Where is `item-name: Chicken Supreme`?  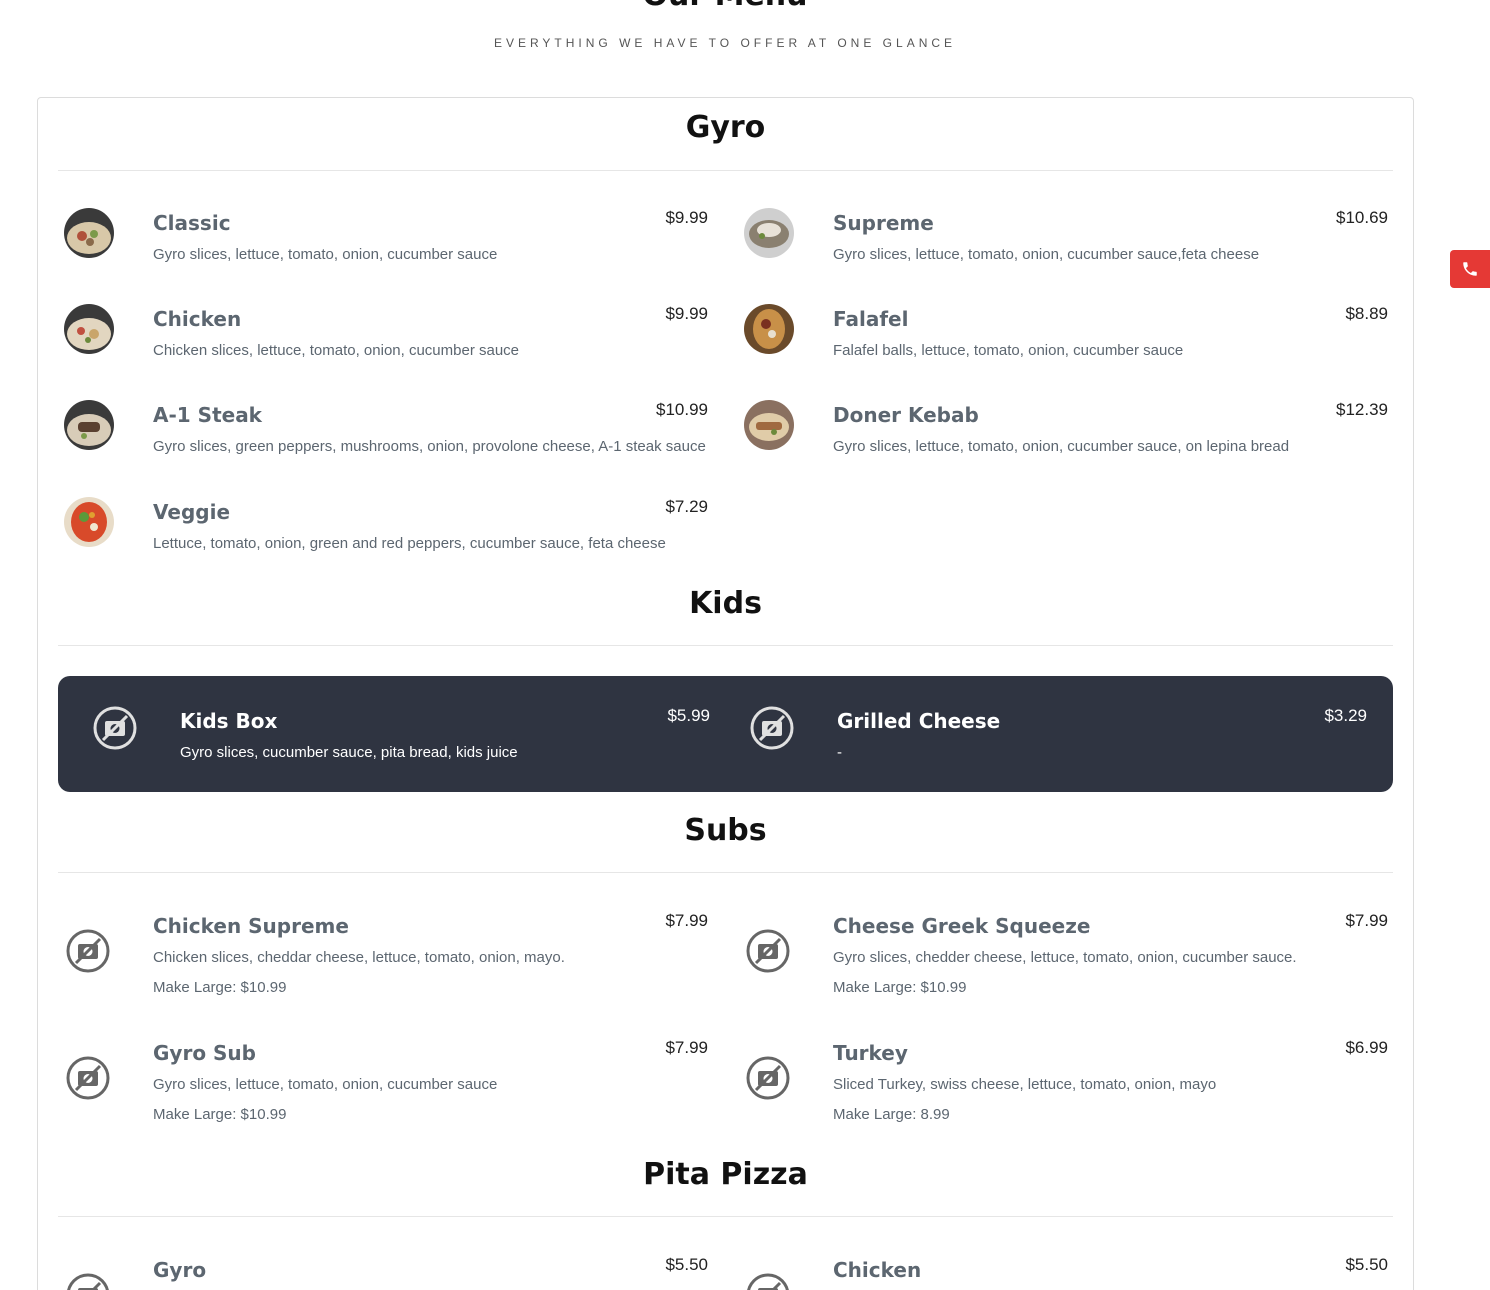
item-name: Chicken Supreme is located at coordinates (251, 926).